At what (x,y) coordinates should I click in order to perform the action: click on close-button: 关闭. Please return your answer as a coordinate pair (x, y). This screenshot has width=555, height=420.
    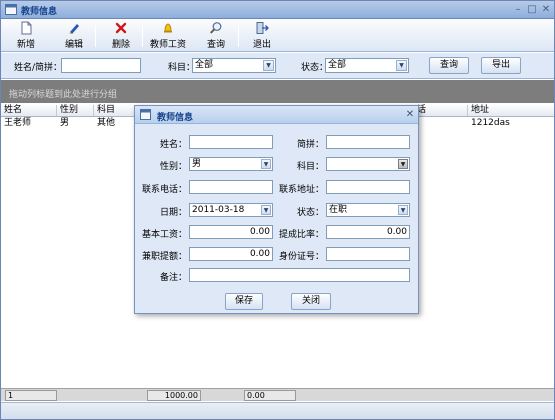
    Looking at the image, I should click on (311, 301).